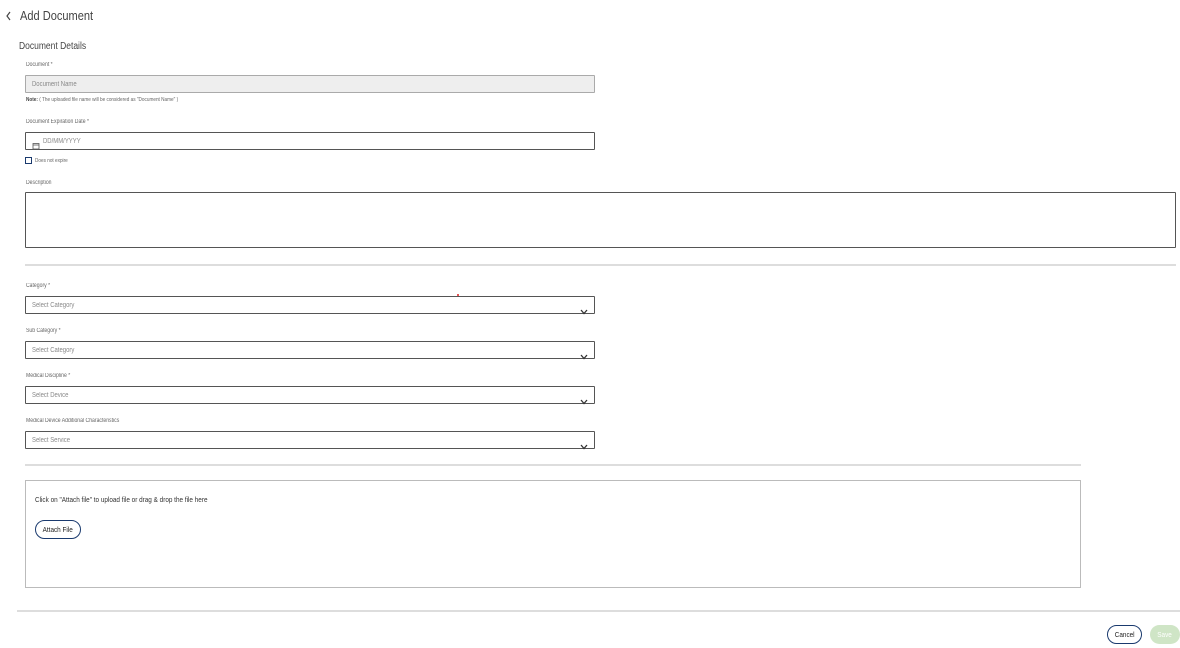 The width and height of the screenshot is (1180, 648). I want to click on does-not-expire-label: Does not expire, so click(51, 160).